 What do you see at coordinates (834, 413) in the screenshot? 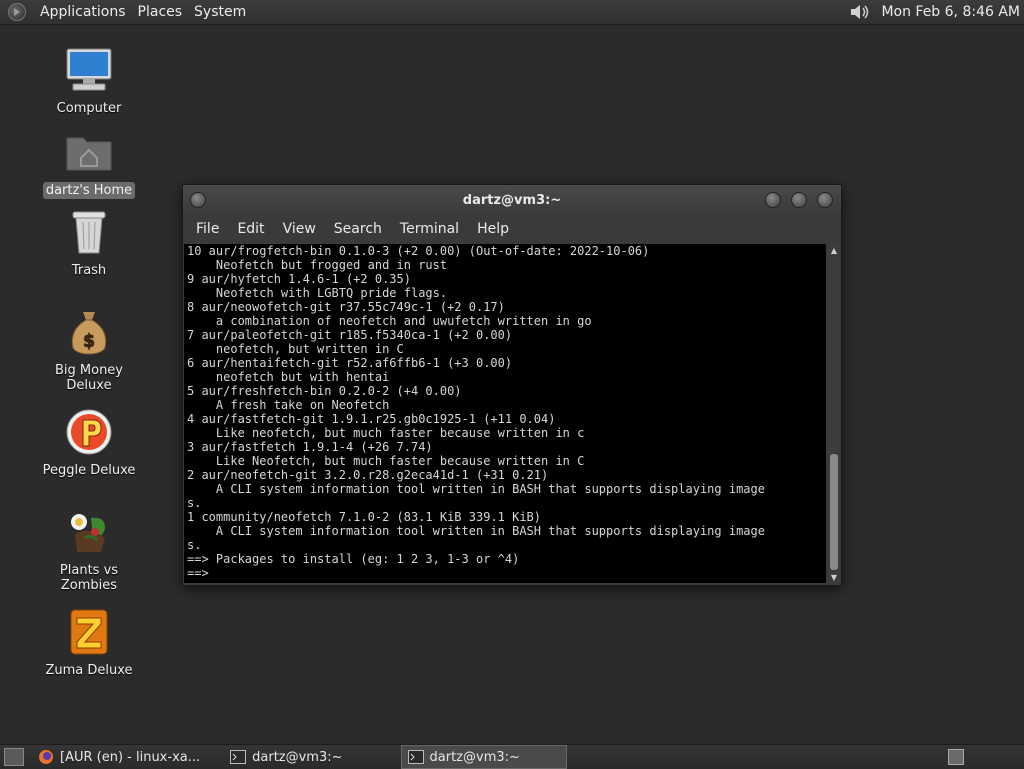
I see `terminal-scrollbar: ▲ ▼` at bounding box center [834, 413].